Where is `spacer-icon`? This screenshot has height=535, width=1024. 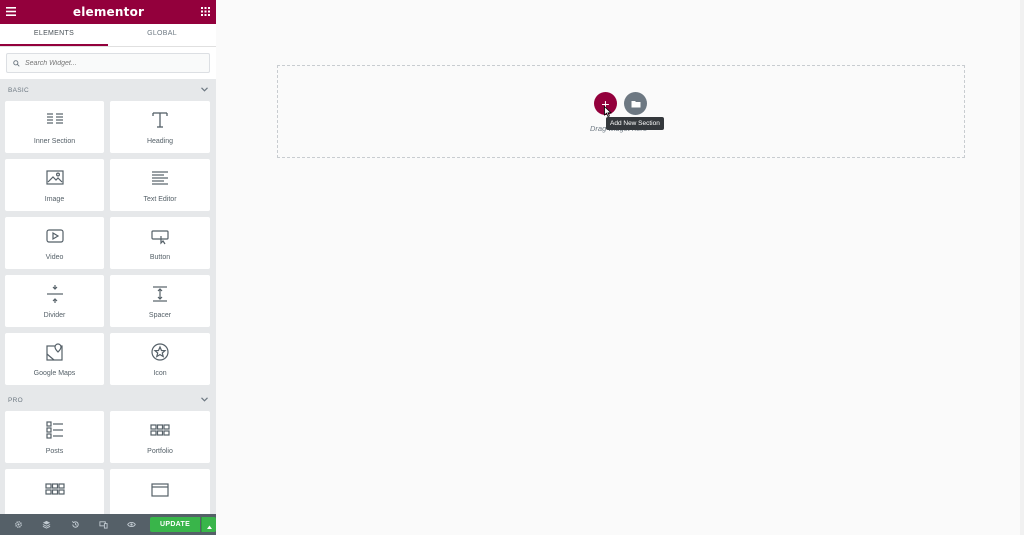 spacer-icon is located at coordinates (160, 293).